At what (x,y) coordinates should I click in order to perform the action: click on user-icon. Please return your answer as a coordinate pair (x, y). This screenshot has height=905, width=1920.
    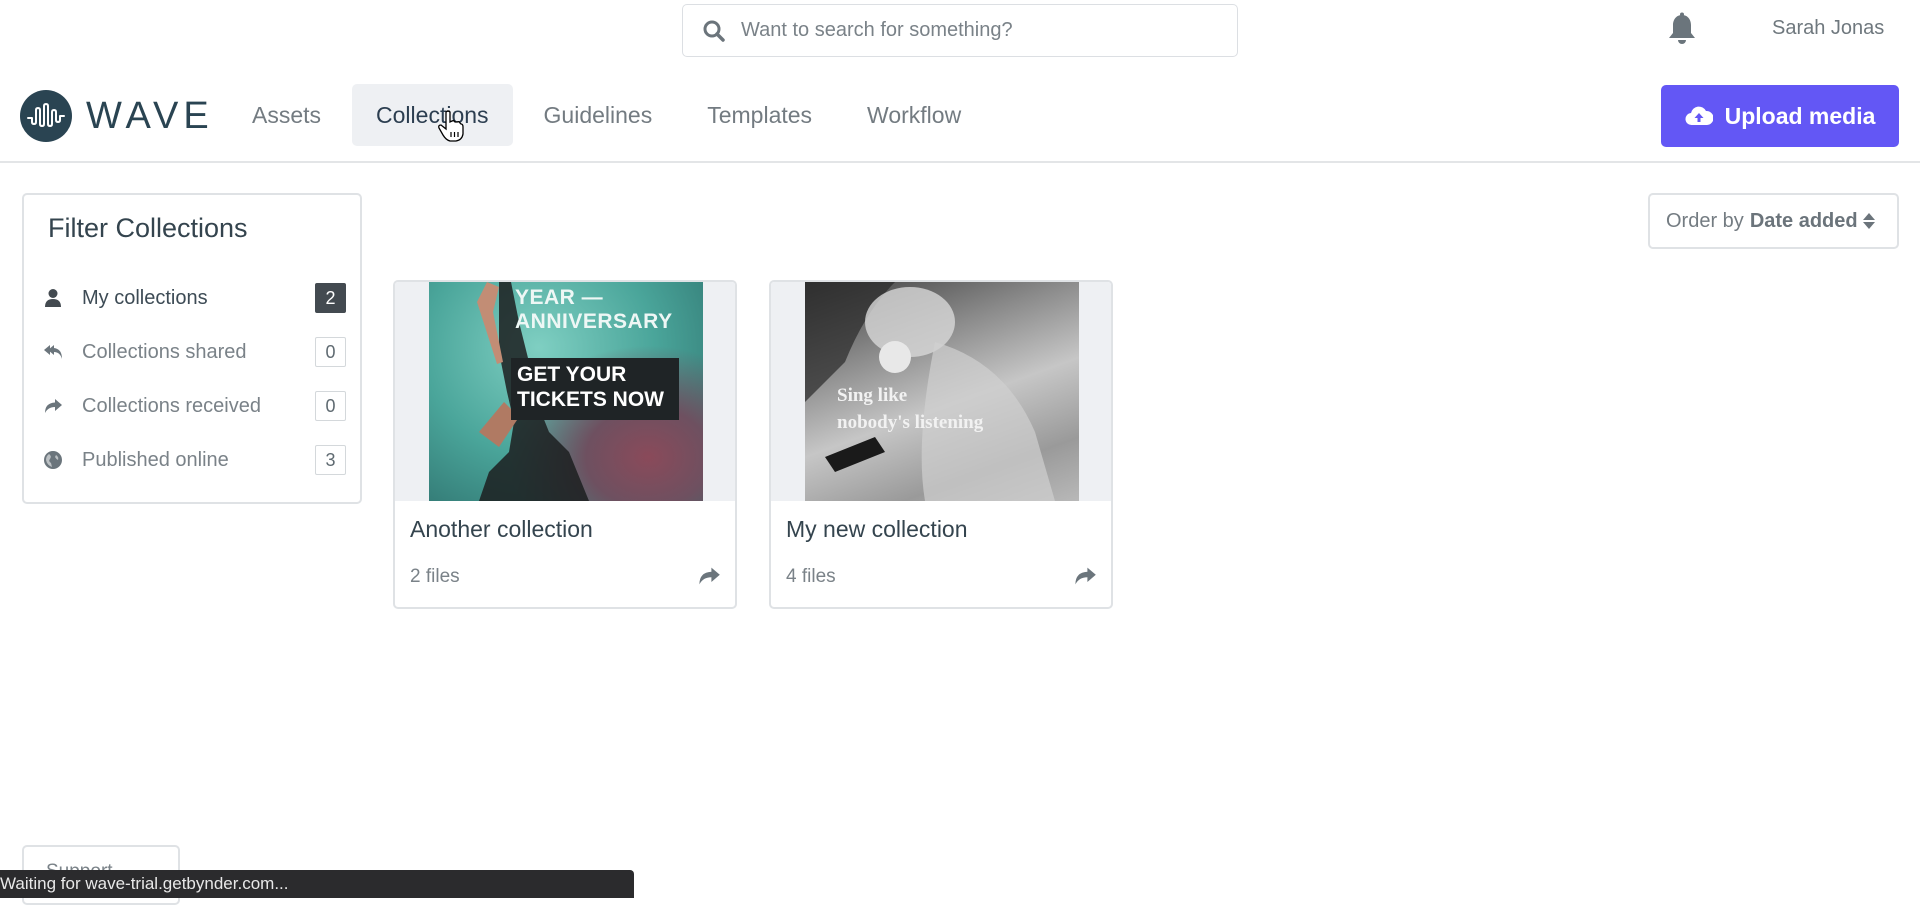
    Looking at the image, I should click on (53, 298).